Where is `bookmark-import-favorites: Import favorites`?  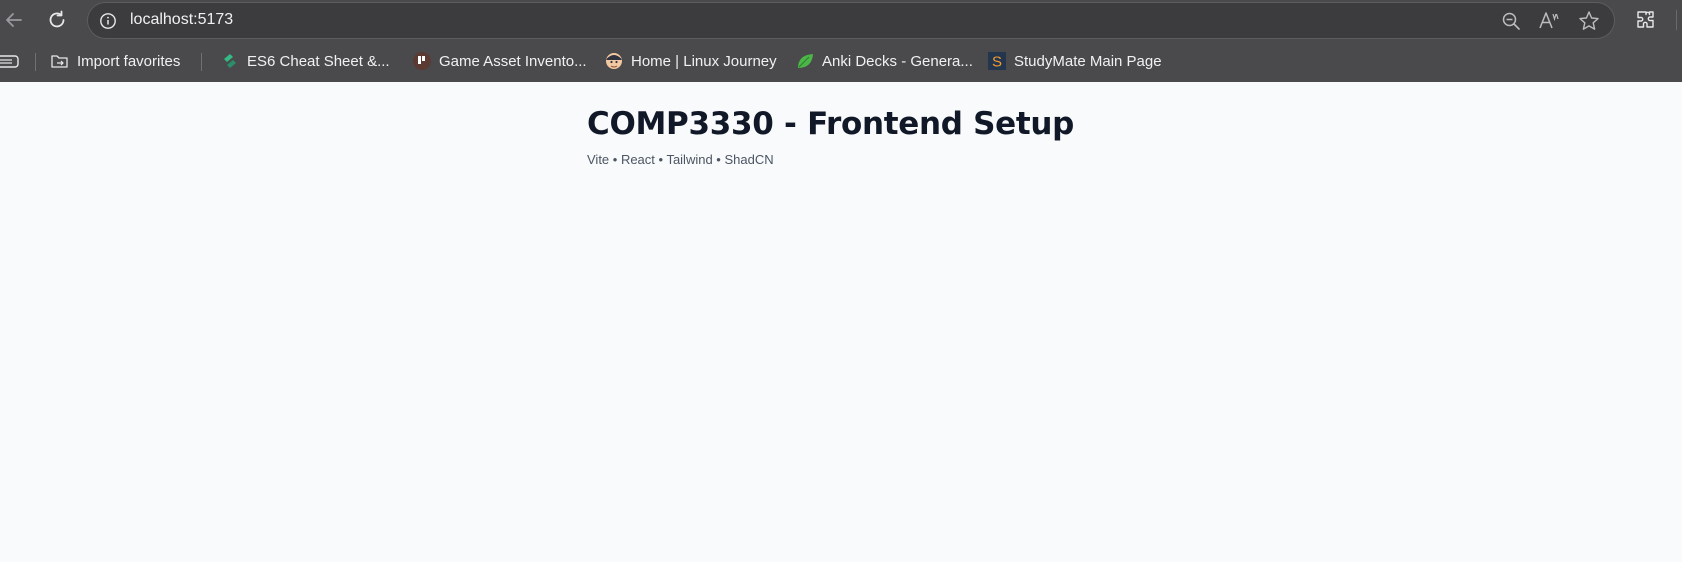 bookmark-import-favorites: Import favorites is located at coordinates (115, 61).